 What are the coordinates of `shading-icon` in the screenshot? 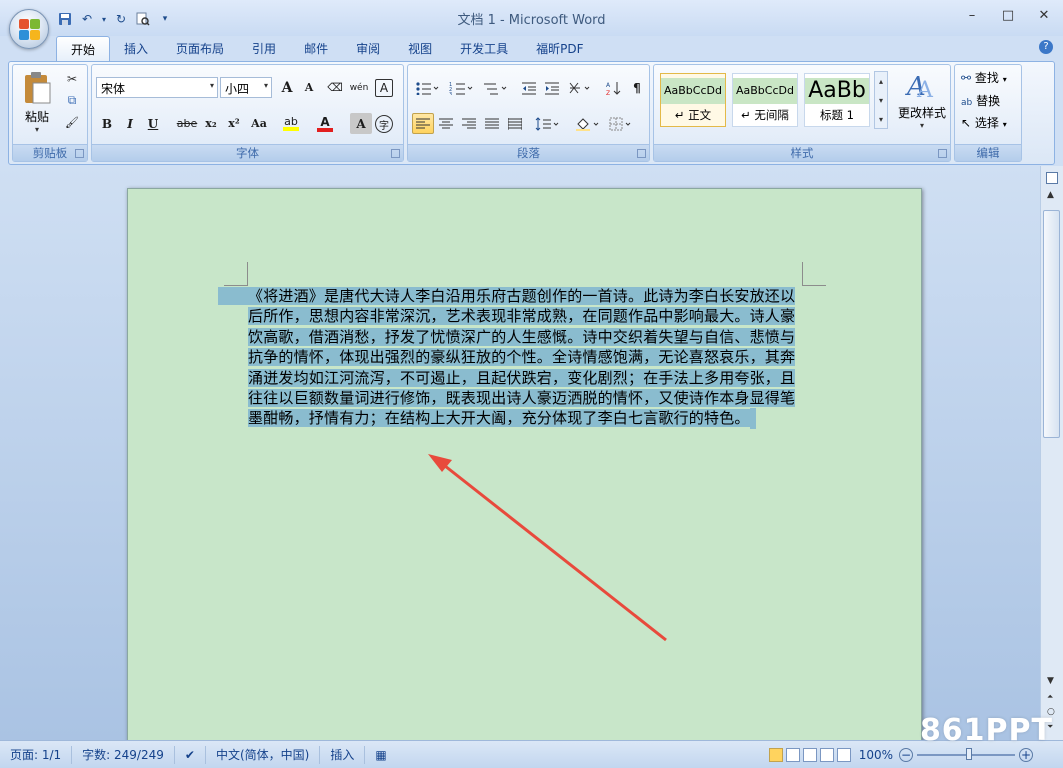 It's located at (587, 123).